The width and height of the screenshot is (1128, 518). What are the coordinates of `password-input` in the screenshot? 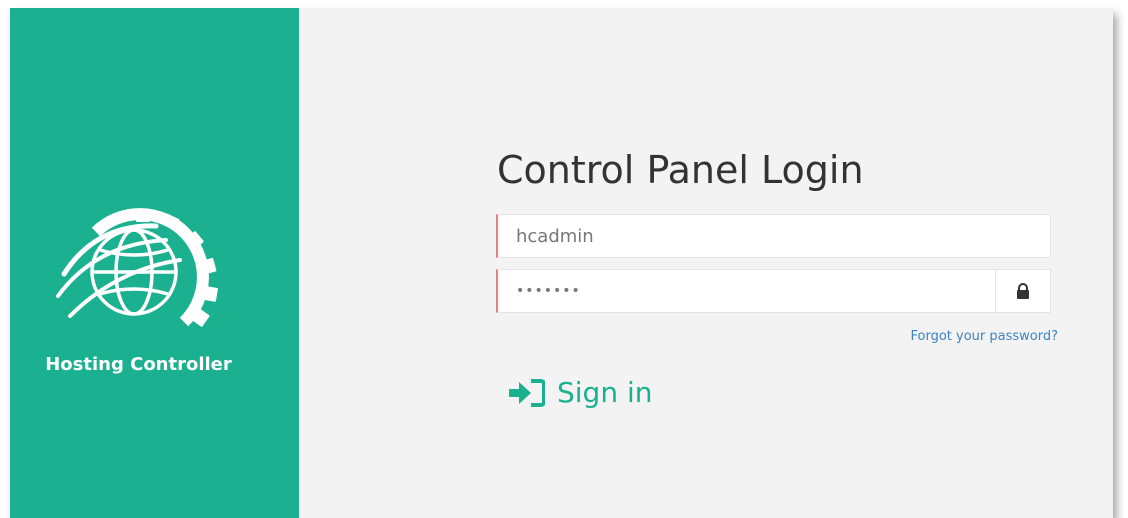 It's located at (746, 291).